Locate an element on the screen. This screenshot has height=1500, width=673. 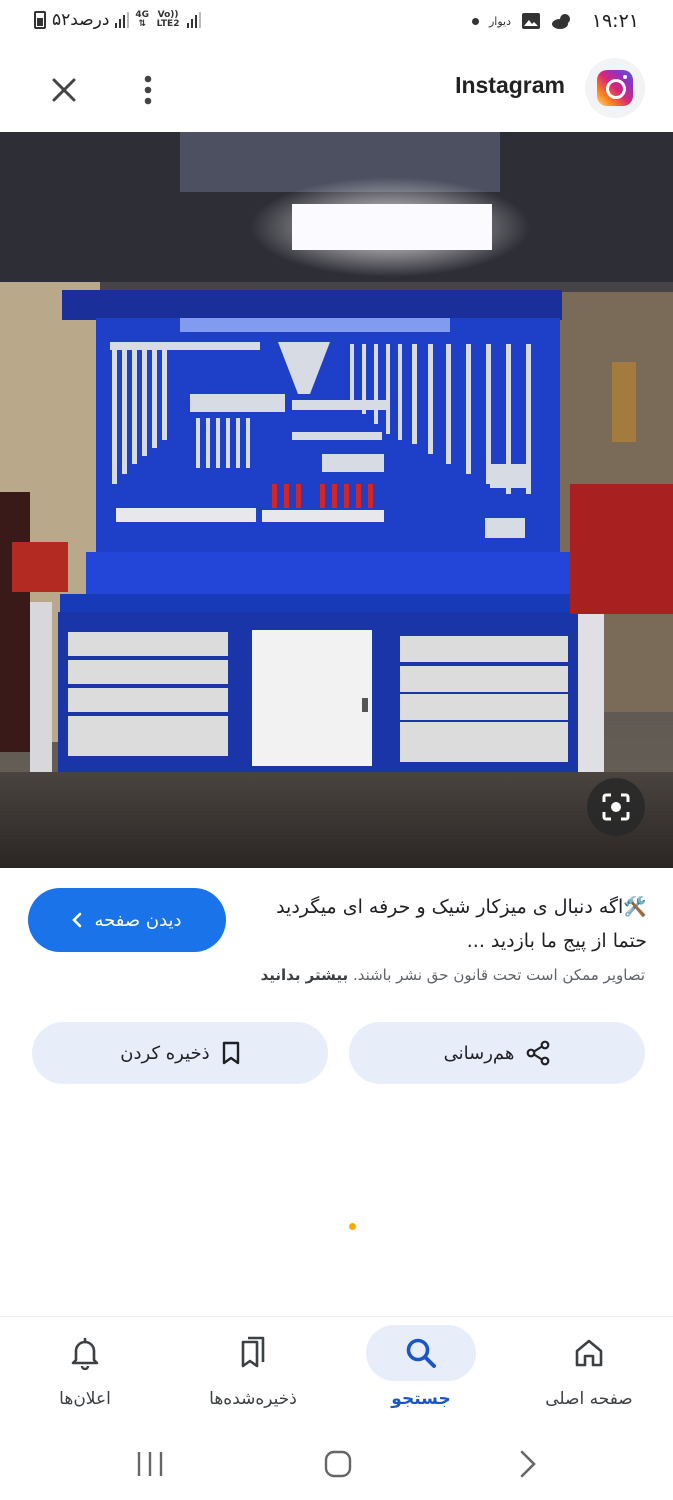
instagram-logo-icon is located at coordinates (615, 88).